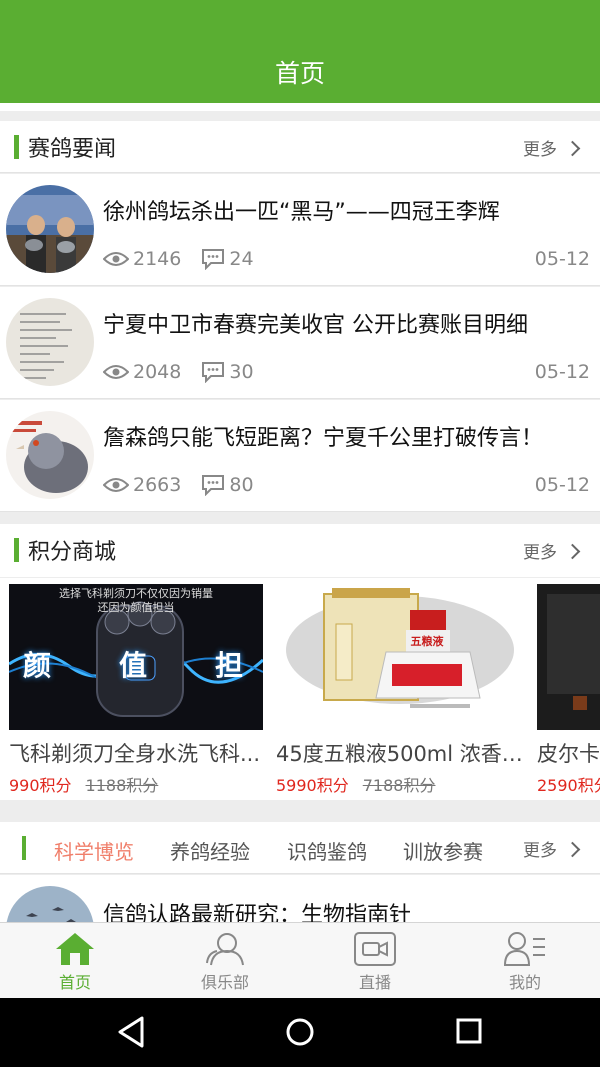 The image size is (600, 1067). I want to click on nav-profile-label: 我的, so click(524, 982).